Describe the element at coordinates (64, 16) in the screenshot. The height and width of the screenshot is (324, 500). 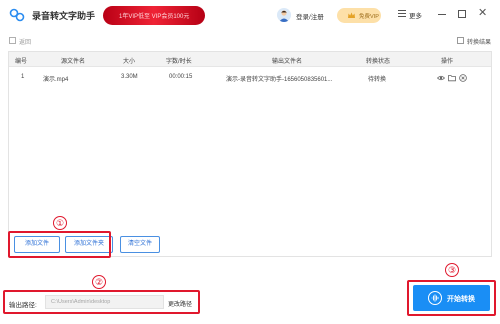
I see `app-title: 录音转文字助手` at that location.